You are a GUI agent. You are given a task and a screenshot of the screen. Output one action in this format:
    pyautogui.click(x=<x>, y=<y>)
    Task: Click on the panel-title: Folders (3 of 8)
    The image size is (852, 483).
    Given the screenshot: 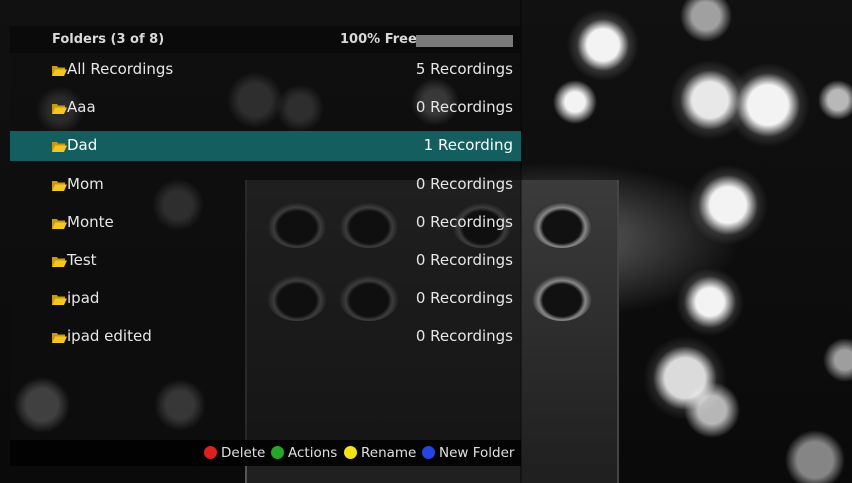 What is the action you would take?
    pyautogui.click(x=108, y=39)
    